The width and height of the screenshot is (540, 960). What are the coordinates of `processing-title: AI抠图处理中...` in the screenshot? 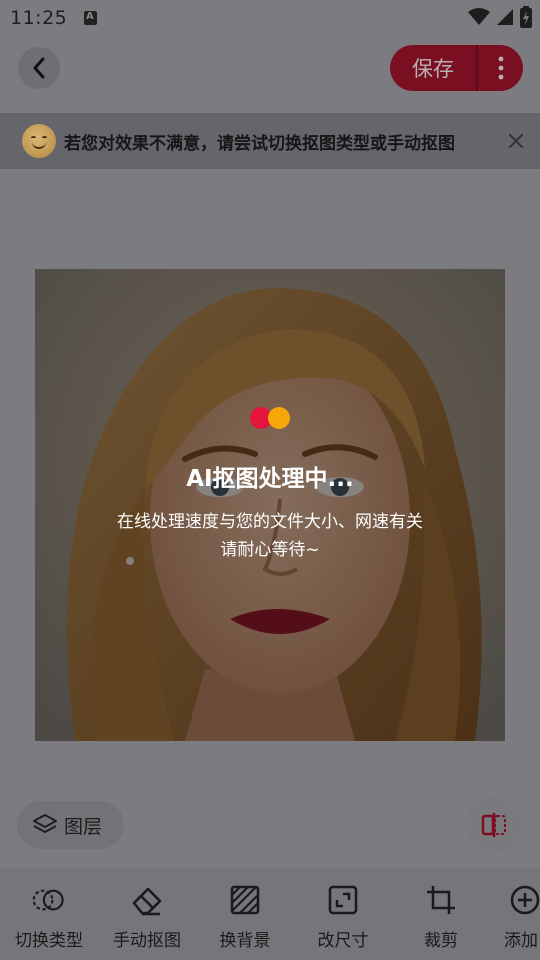 It's located at (270, 479).